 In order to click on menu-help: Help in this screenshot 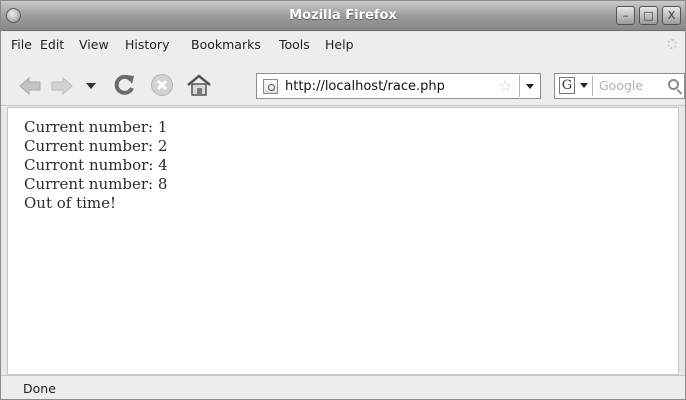, I will do `click(339, 44)`.